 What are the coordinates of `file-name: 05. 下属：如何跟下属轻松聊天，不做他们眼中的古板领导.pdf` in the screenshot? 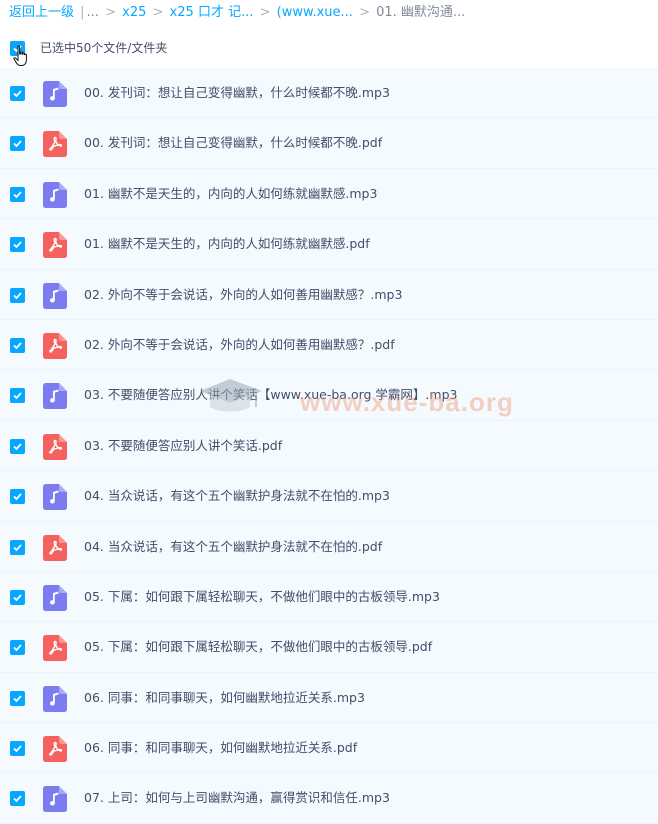 It's located at (258, 647).